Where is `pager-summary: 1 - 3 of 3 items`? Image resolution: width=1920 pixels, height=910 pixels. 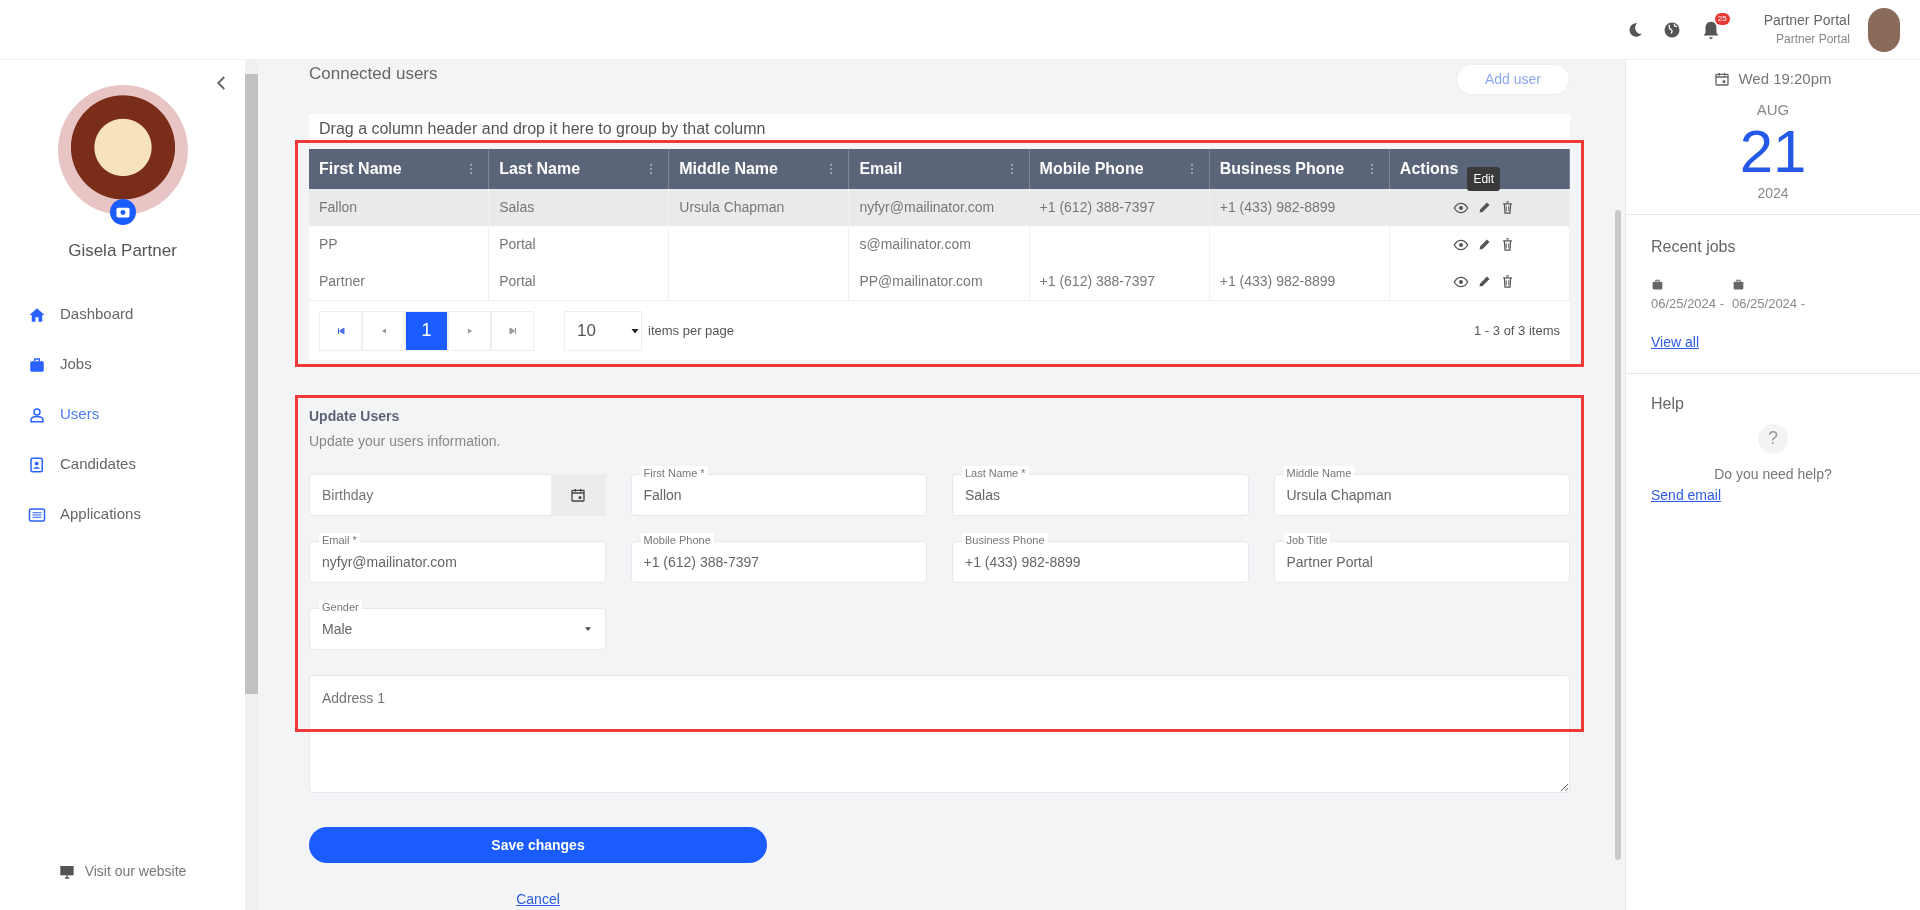
pager-summary: 1 - 3 of 3 items is located at coordinates (1517, 330).